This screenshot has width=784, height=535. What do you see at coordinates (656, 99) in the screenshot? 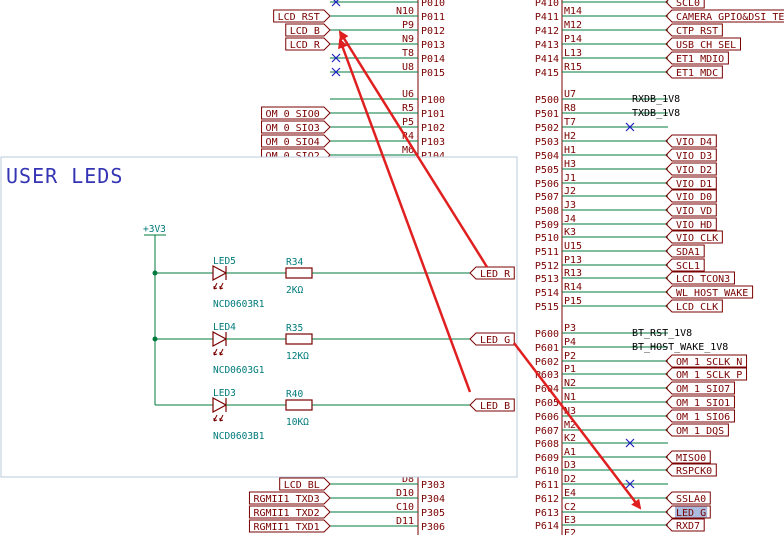
I see `net-name: RXDB_1V8` at bounding box center [656, 99].